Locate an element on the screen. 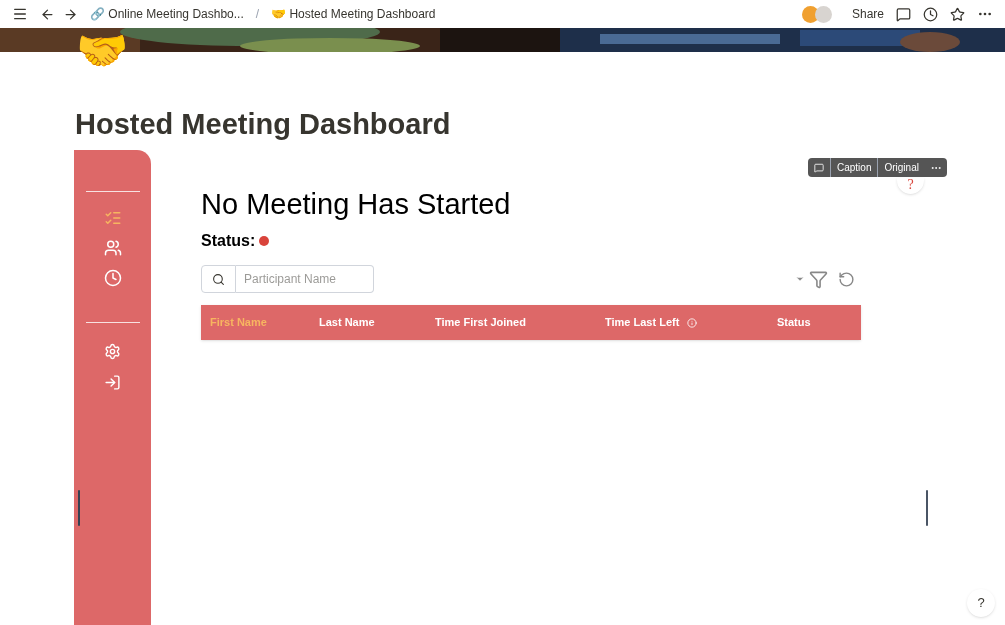  gear-icon is located at coordinates (112, 351).